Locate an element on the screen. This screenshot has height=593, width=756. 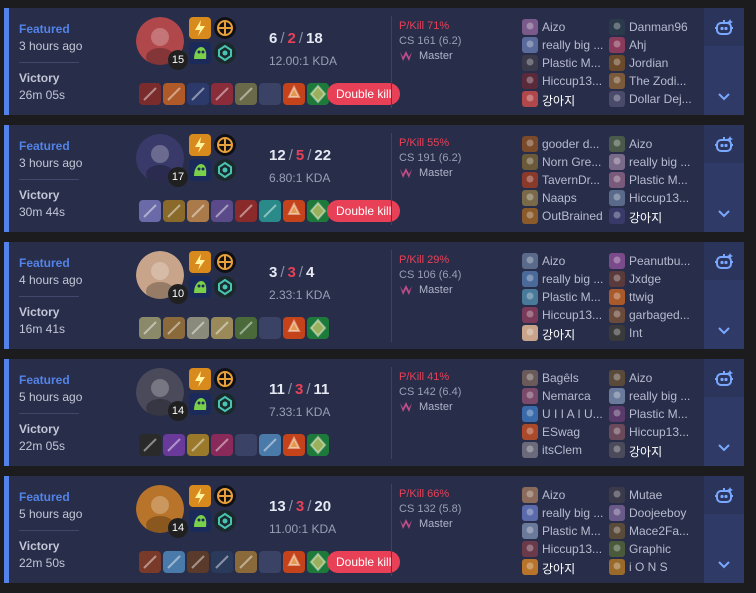
player-name: i O N S is located at coordinates (661, 567).